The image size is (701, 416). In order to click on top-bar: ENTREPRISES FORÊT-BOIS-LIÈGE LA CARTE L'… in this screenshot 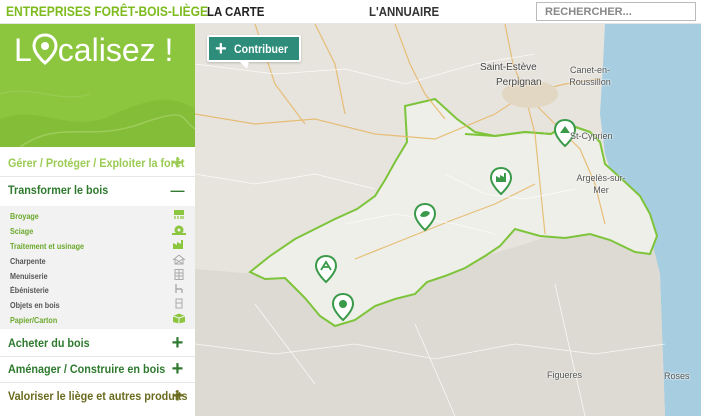, I will do `click(350, 12)`.